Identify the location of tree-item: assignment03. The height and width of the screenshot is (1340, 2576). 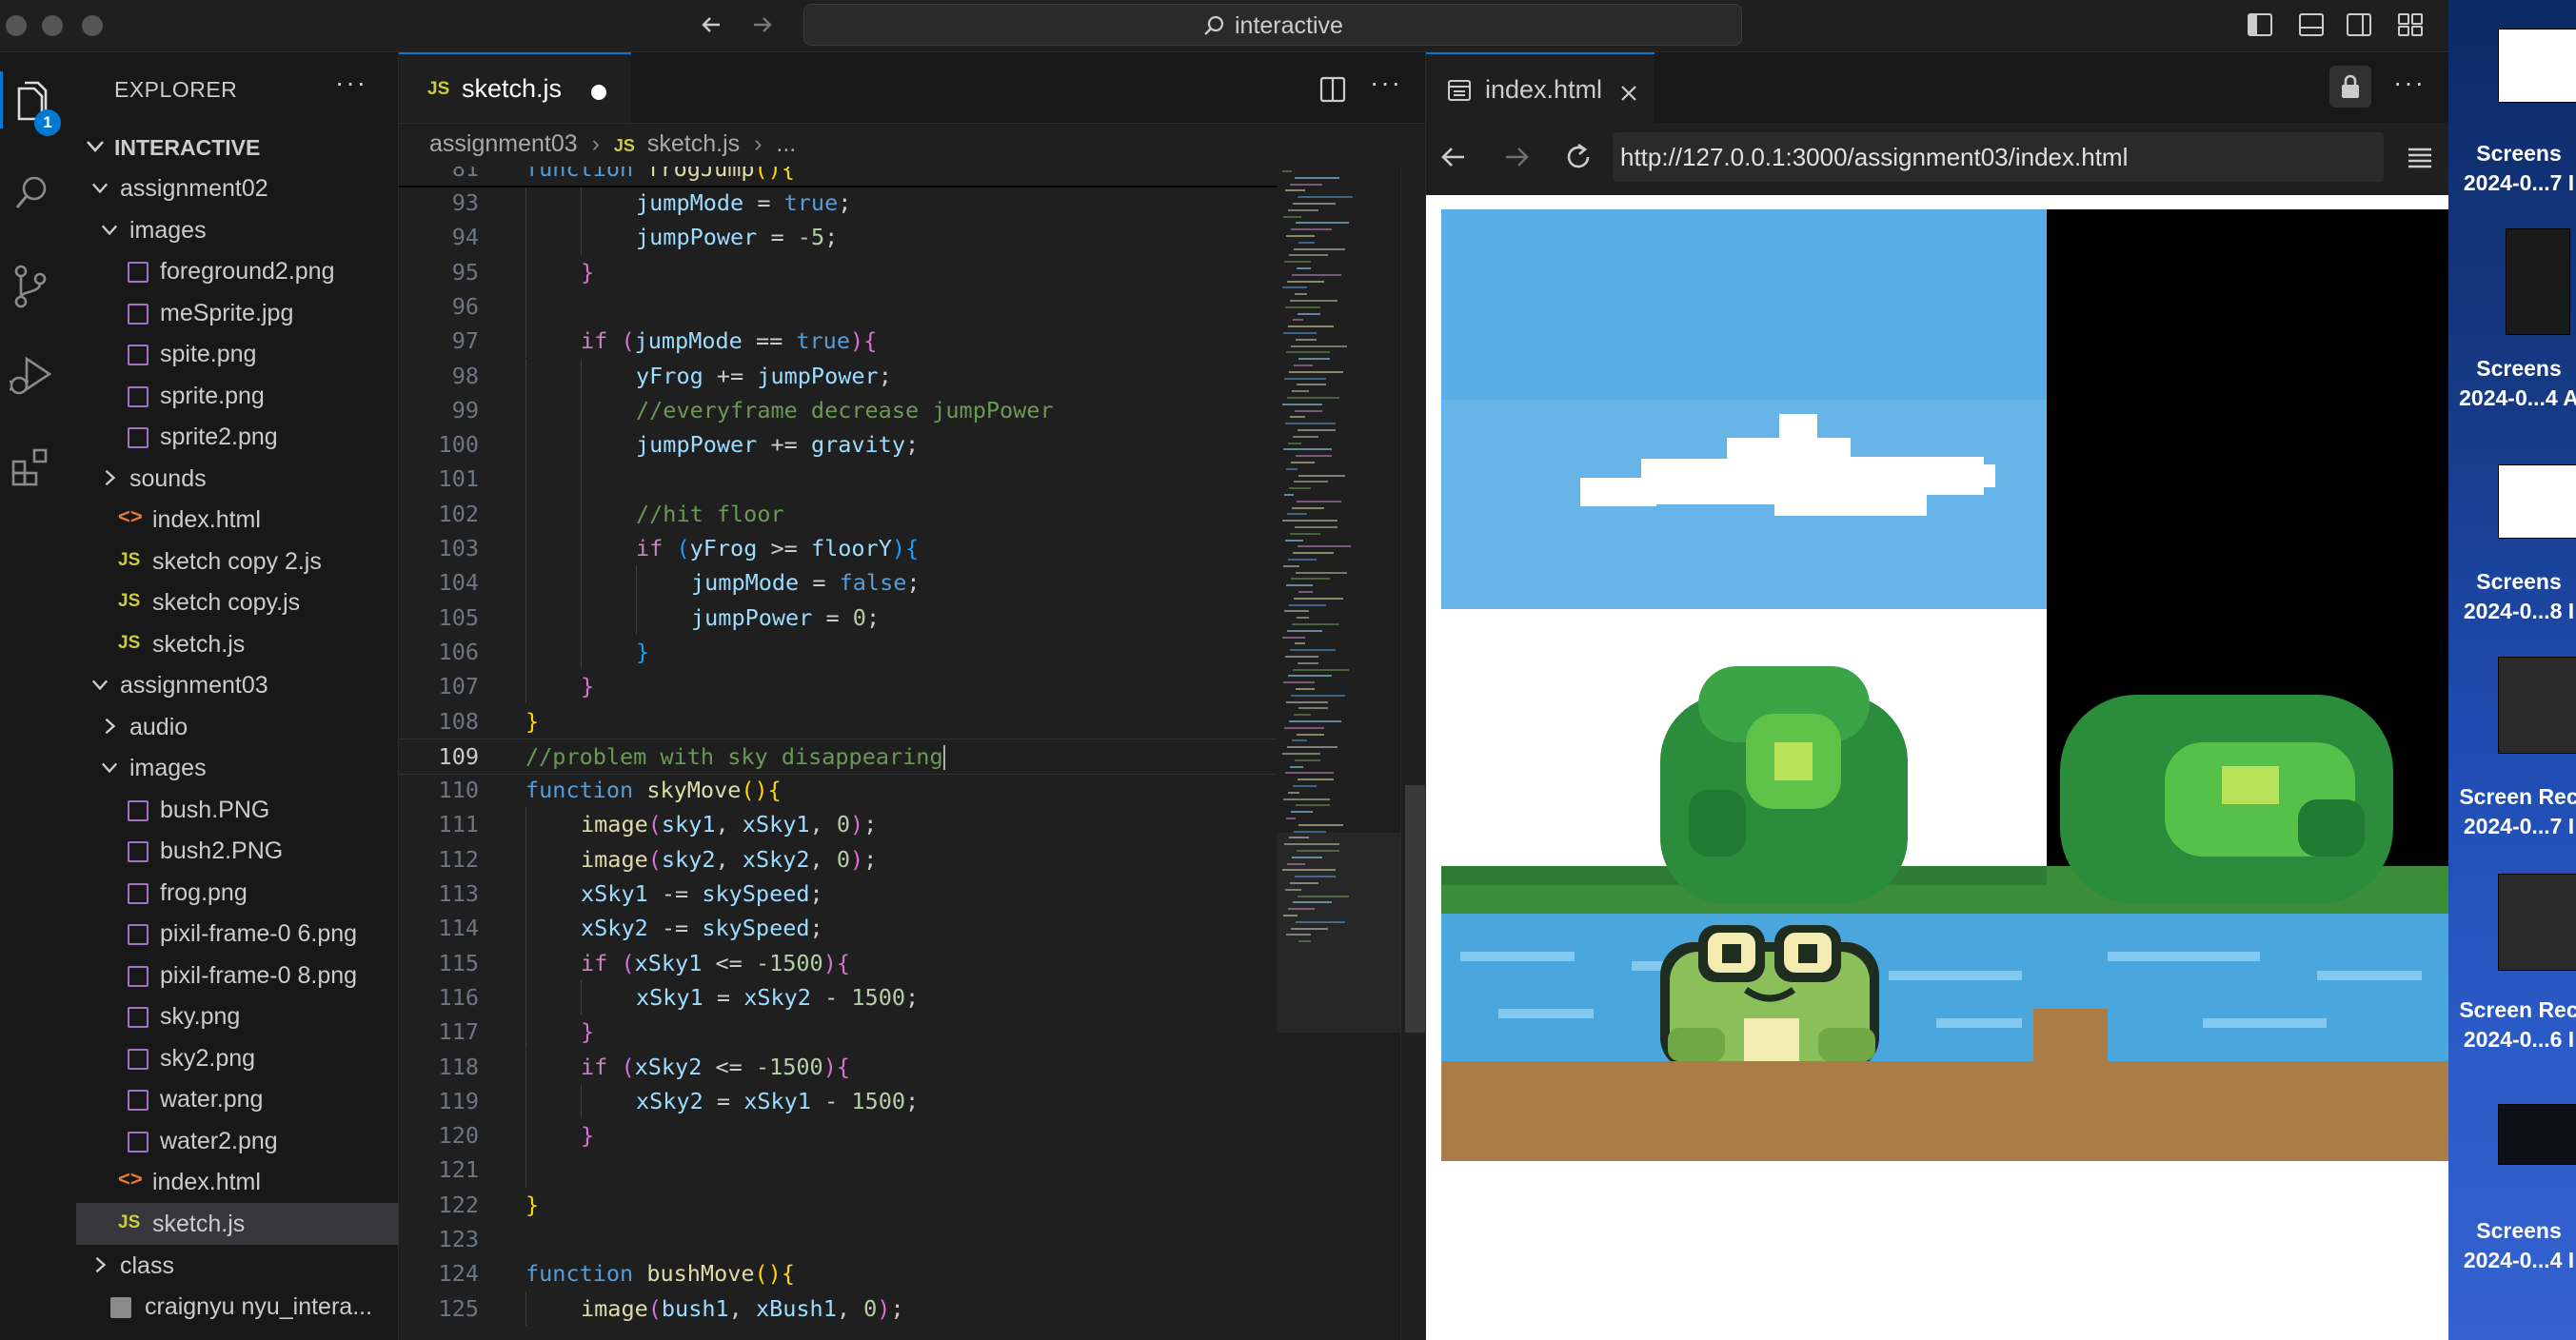
(237, 685).